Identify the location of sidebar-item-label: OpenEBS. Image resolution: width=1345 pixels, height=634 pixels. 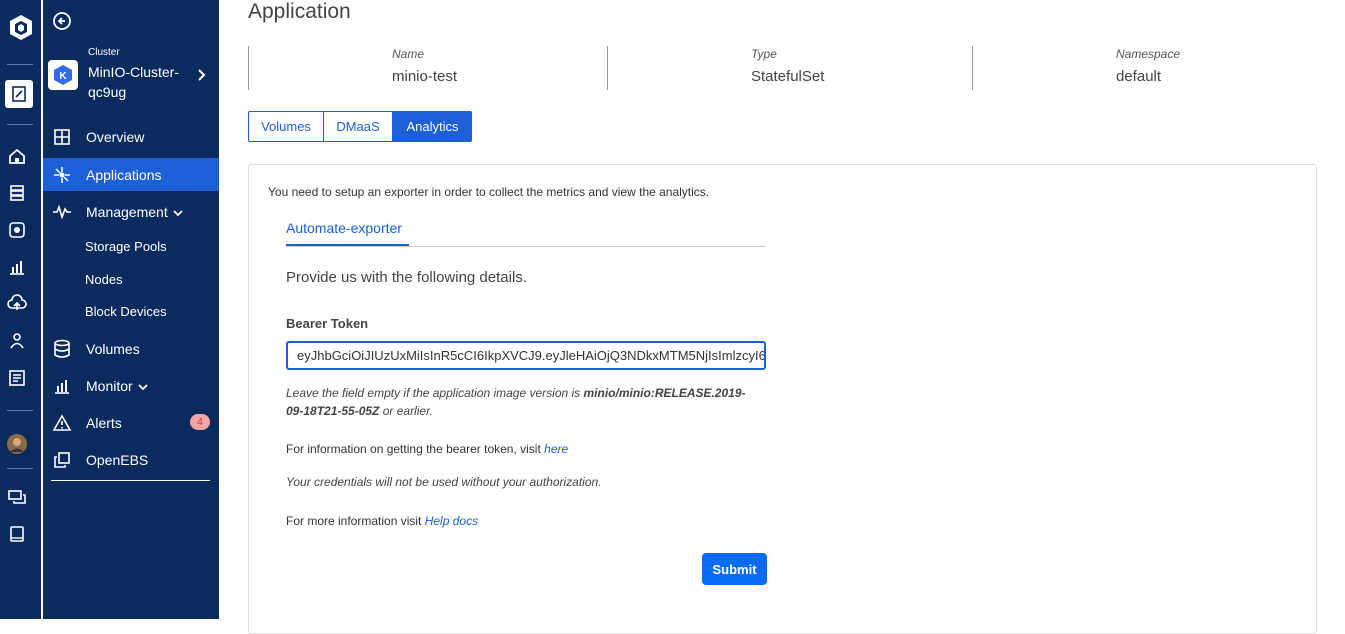
(117, 459).